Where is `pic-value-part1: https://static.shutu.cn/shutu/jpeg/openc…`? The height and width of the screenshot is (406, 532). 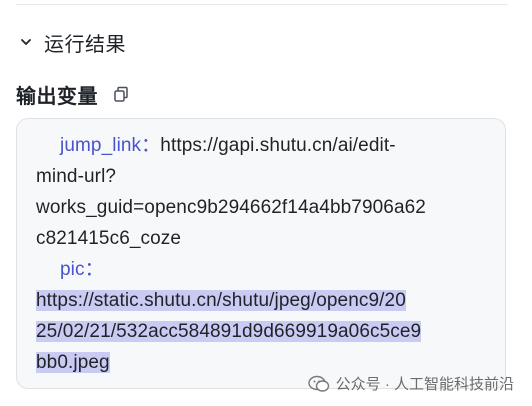 pic-value-part1: https://static.shutu.cn/shutu/jpeg/openc… is located at coordinates (221, 300).